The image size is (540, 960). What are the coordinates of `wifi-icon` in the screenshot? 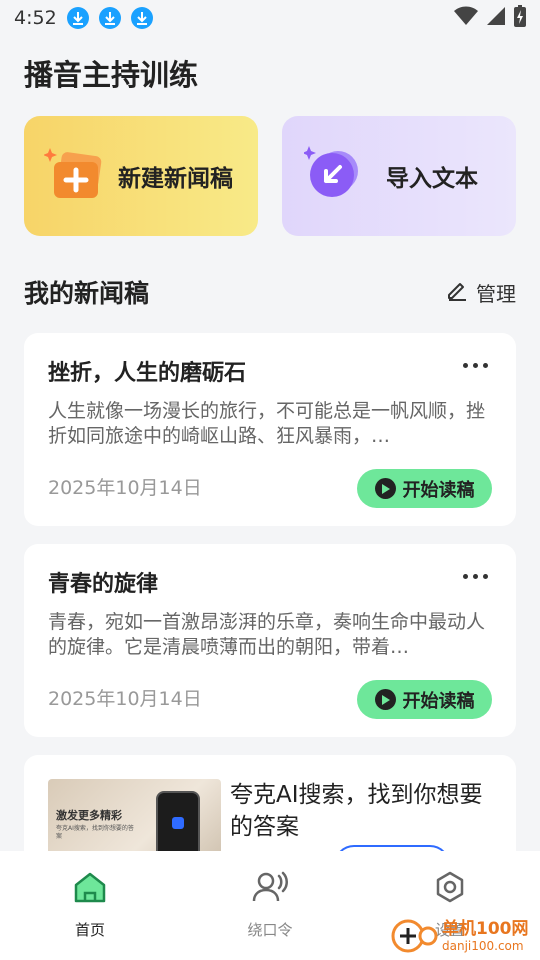 It's located at (466, 18).